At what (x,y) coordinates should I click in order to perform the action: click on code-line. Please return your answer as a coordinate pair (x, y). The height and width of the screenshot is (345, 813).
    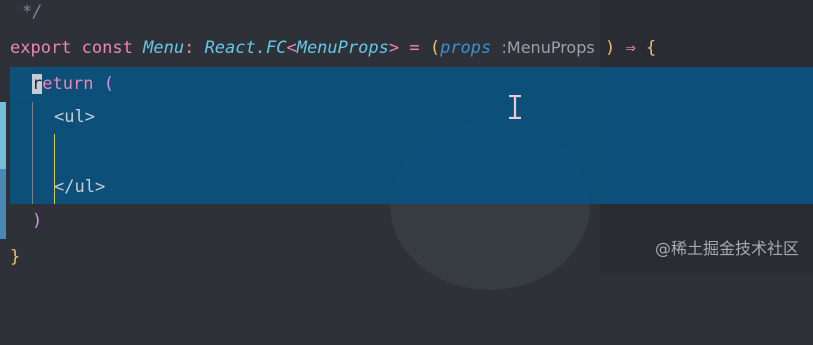
    Looking at the image, I should click on (406, 152).